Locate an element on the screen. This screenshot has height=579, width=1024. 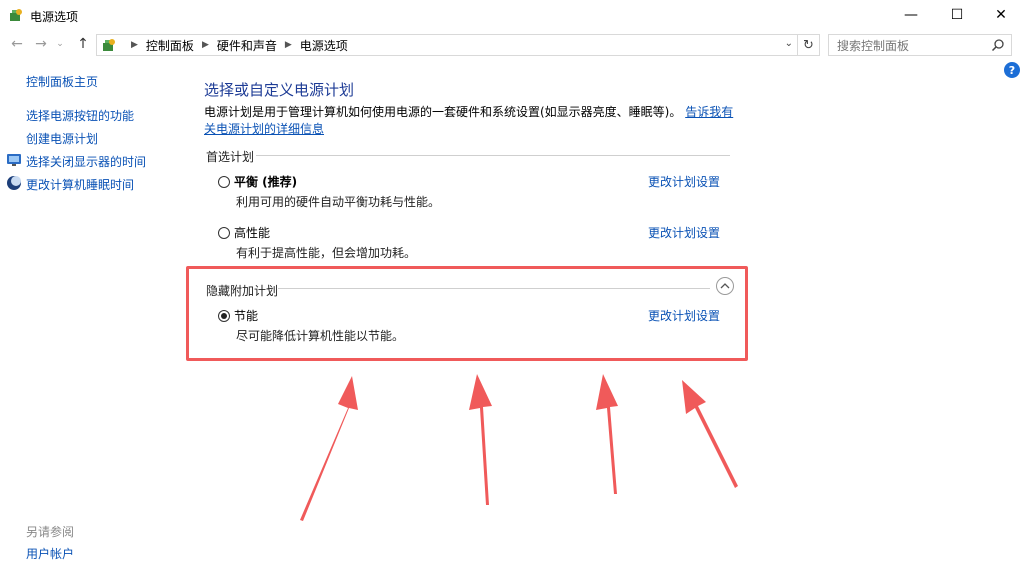
change-plan-settings-balanced: 更改计划设置 is located at coordinates (684, 181).